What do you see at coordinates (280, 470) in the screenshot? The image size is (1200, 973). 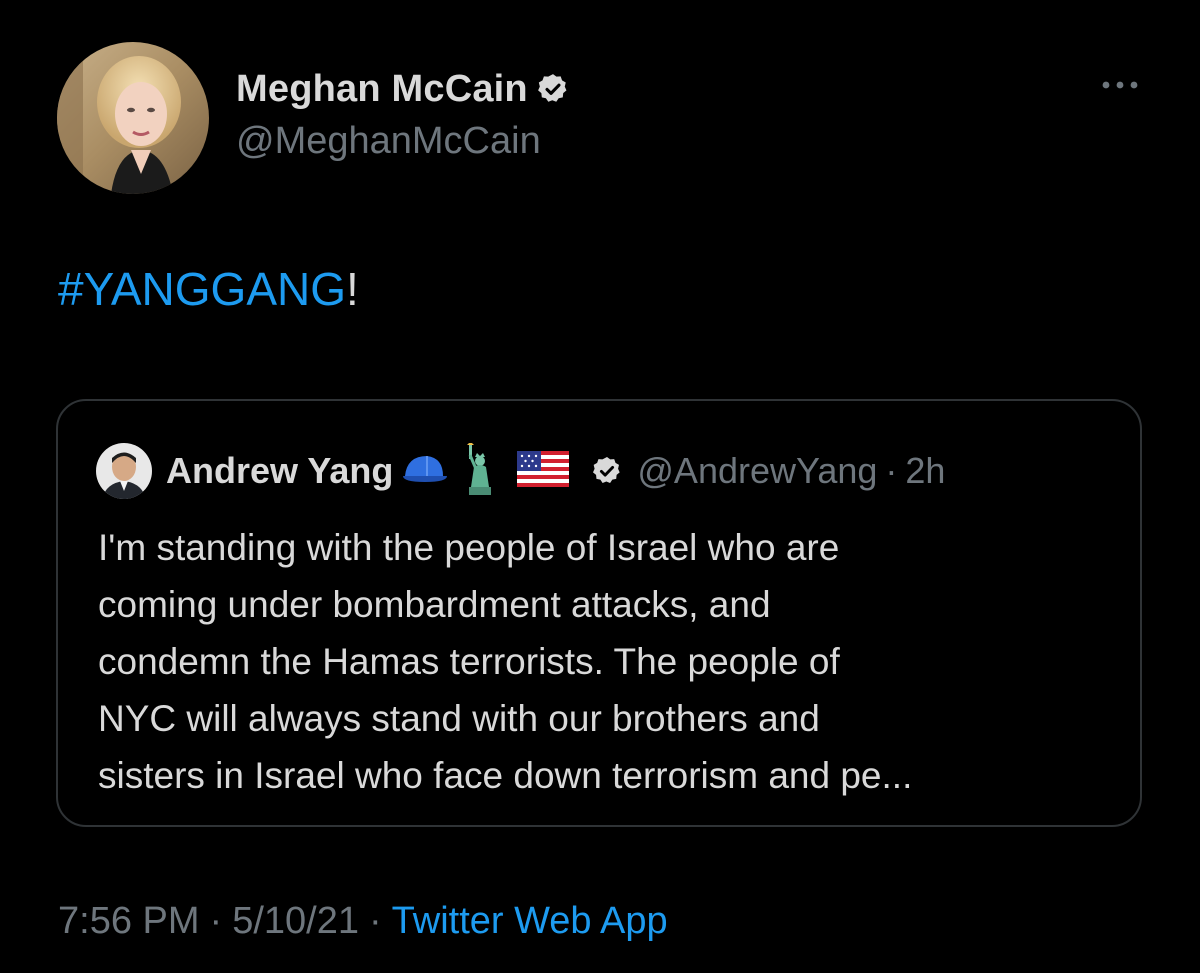 I see `quoted-author-name: Andrew Yang` at bounding box center [280, 470].